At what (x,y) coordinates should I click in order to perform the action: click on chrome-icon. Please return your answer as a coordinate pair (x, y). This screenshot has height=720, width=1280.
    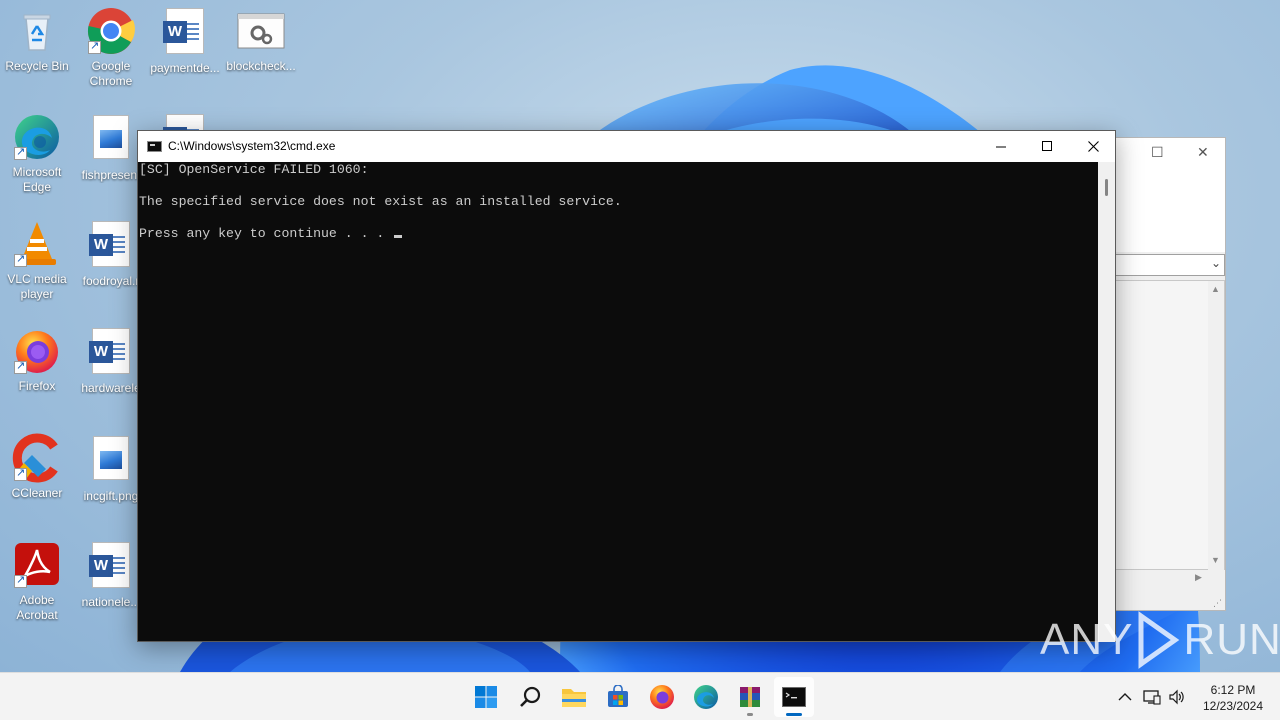
    Looking at the image, I should click on (111, 31).